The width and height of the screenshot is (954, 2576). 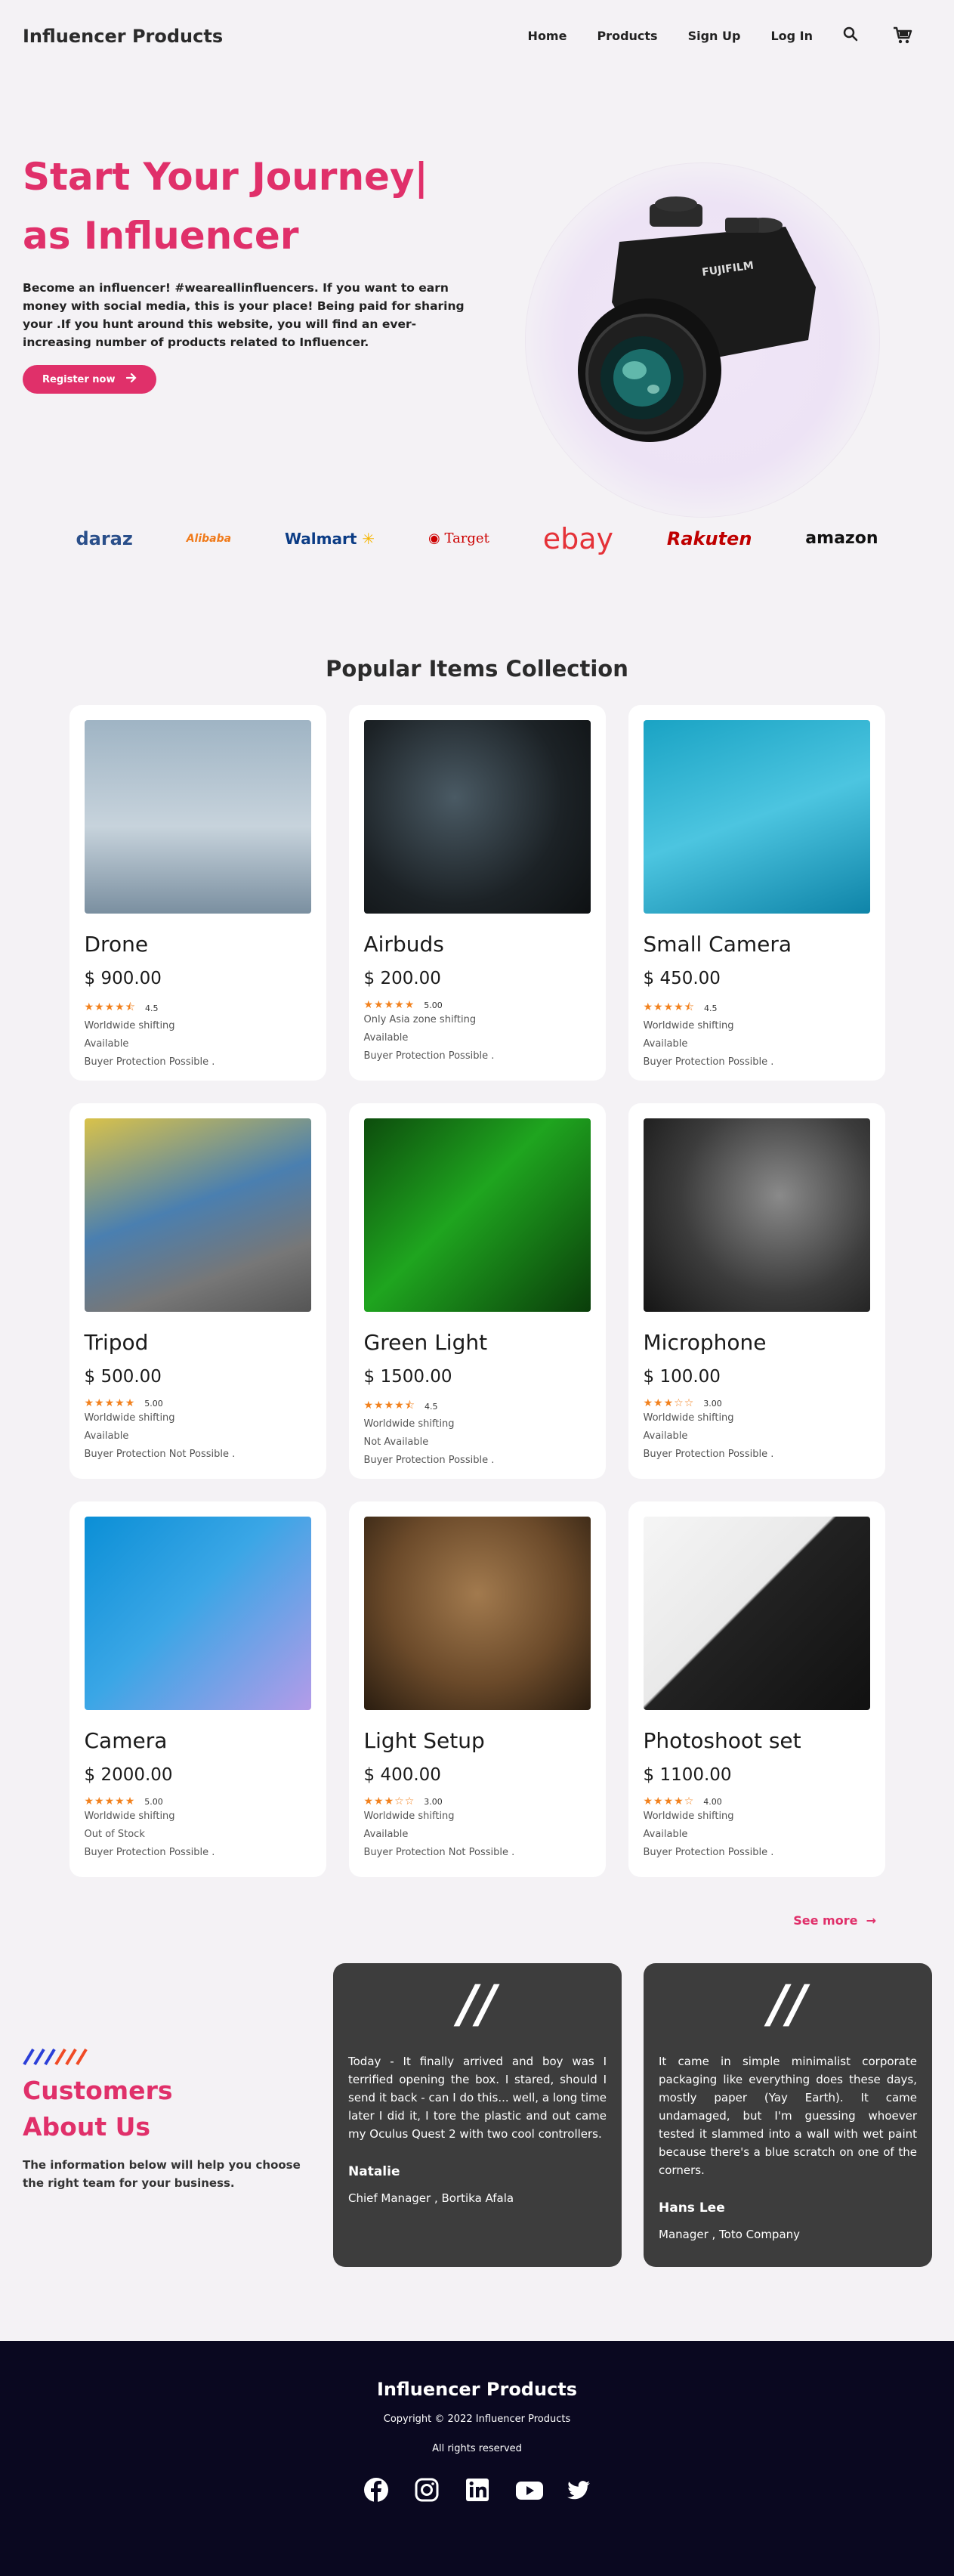 I want to click on star-rating-icons: ★★★★★, so click(x=110, y=1801).